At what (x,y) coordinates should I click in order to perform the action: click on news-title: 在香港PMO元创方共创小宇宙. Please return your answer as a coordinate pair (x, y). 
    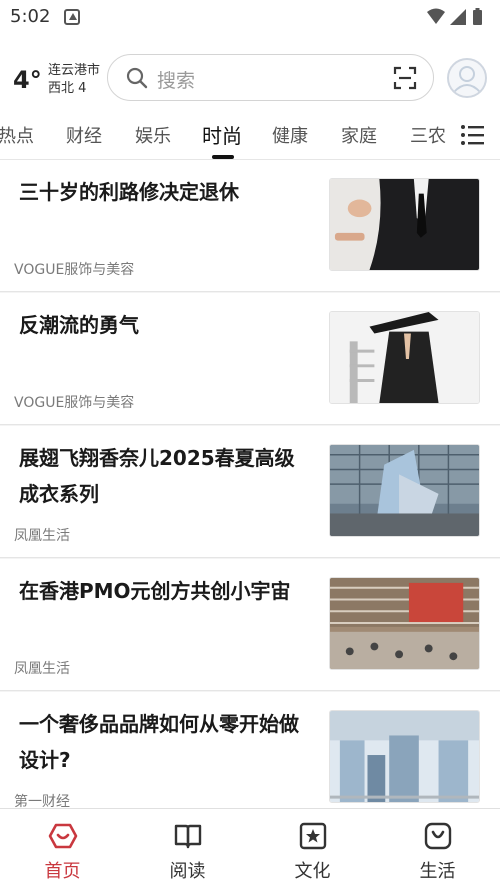
    Looking at the image, I should click on (164, 591).